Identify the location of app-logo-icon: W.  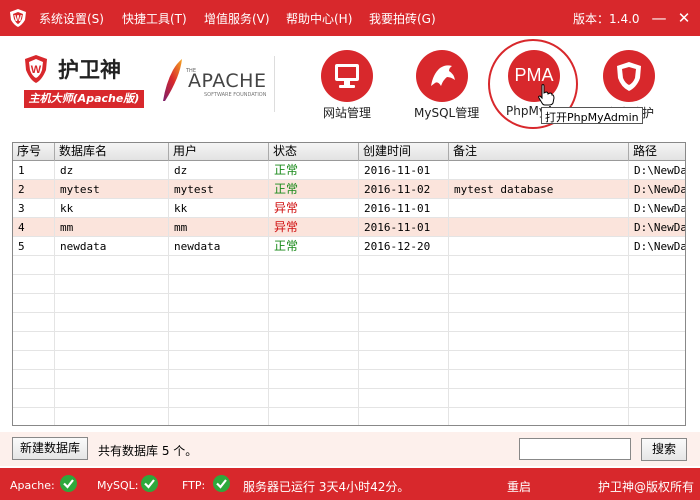
(18, 18).